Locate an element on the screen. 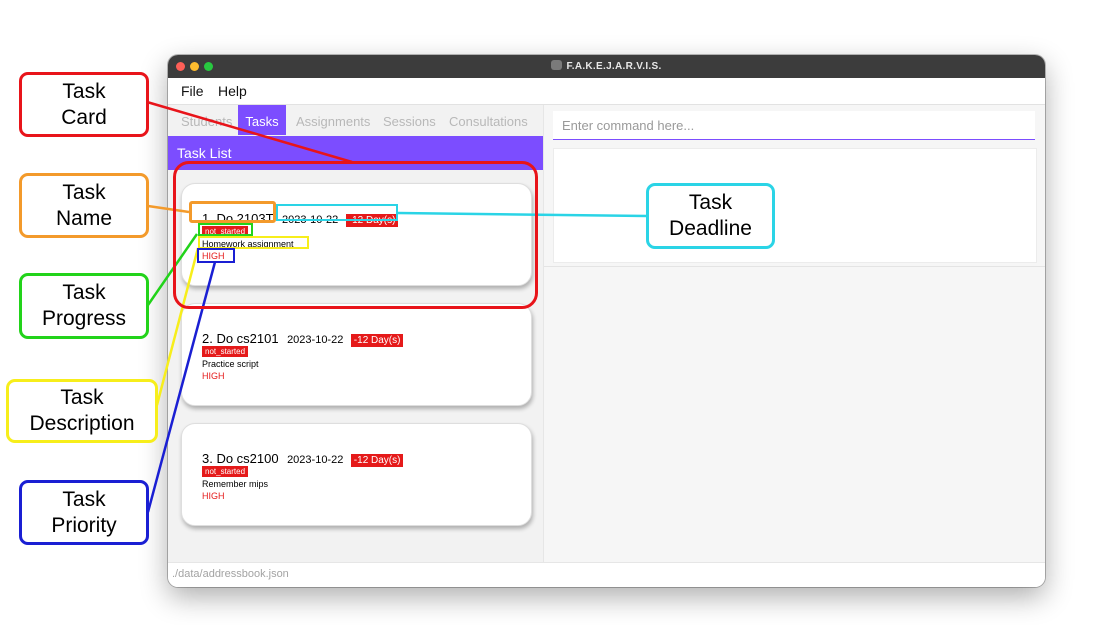 This screenshot has height=625, width=1116. task-name-highlight is located at coordinates (232, 212).